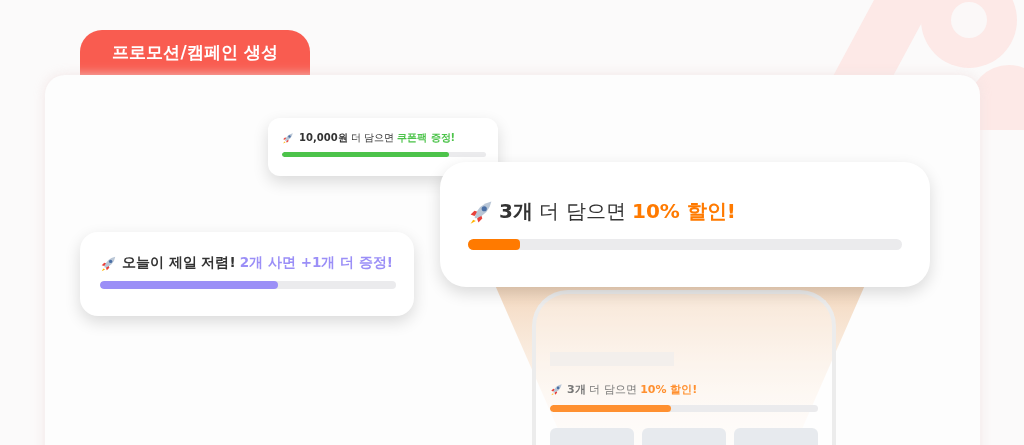 The image size is (1024, 445). I want to click on section-tab: 프로모션/캠페인 생성, so click(195, 52).